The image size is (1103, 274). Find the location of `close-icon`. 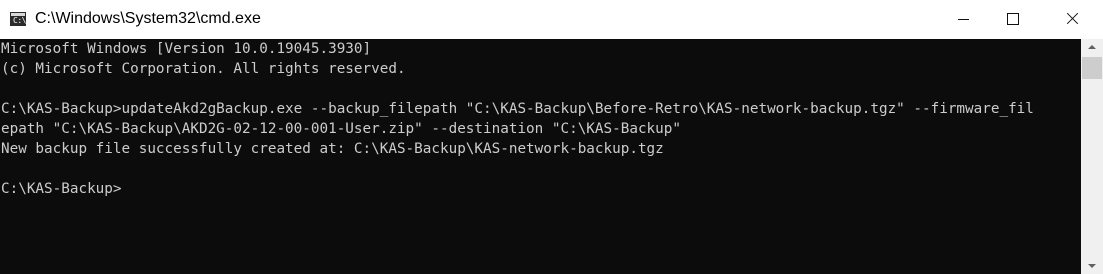

close-icon is located at coordinates (1072, 18).